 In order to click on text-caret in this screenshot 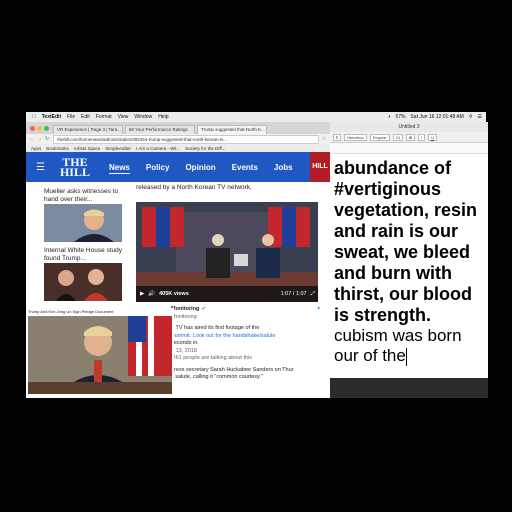, I will do `click(406, 356)`.